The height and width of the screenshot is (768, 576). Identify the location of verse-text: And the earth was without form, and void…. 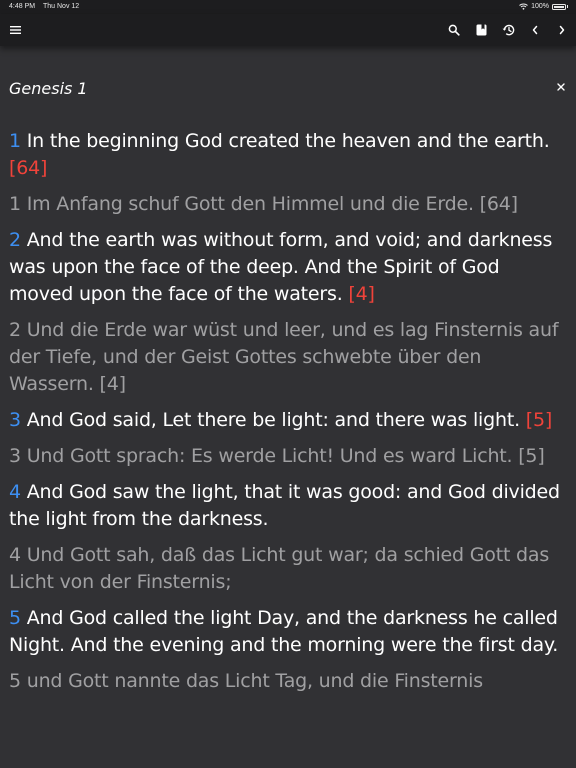
(281, 267).